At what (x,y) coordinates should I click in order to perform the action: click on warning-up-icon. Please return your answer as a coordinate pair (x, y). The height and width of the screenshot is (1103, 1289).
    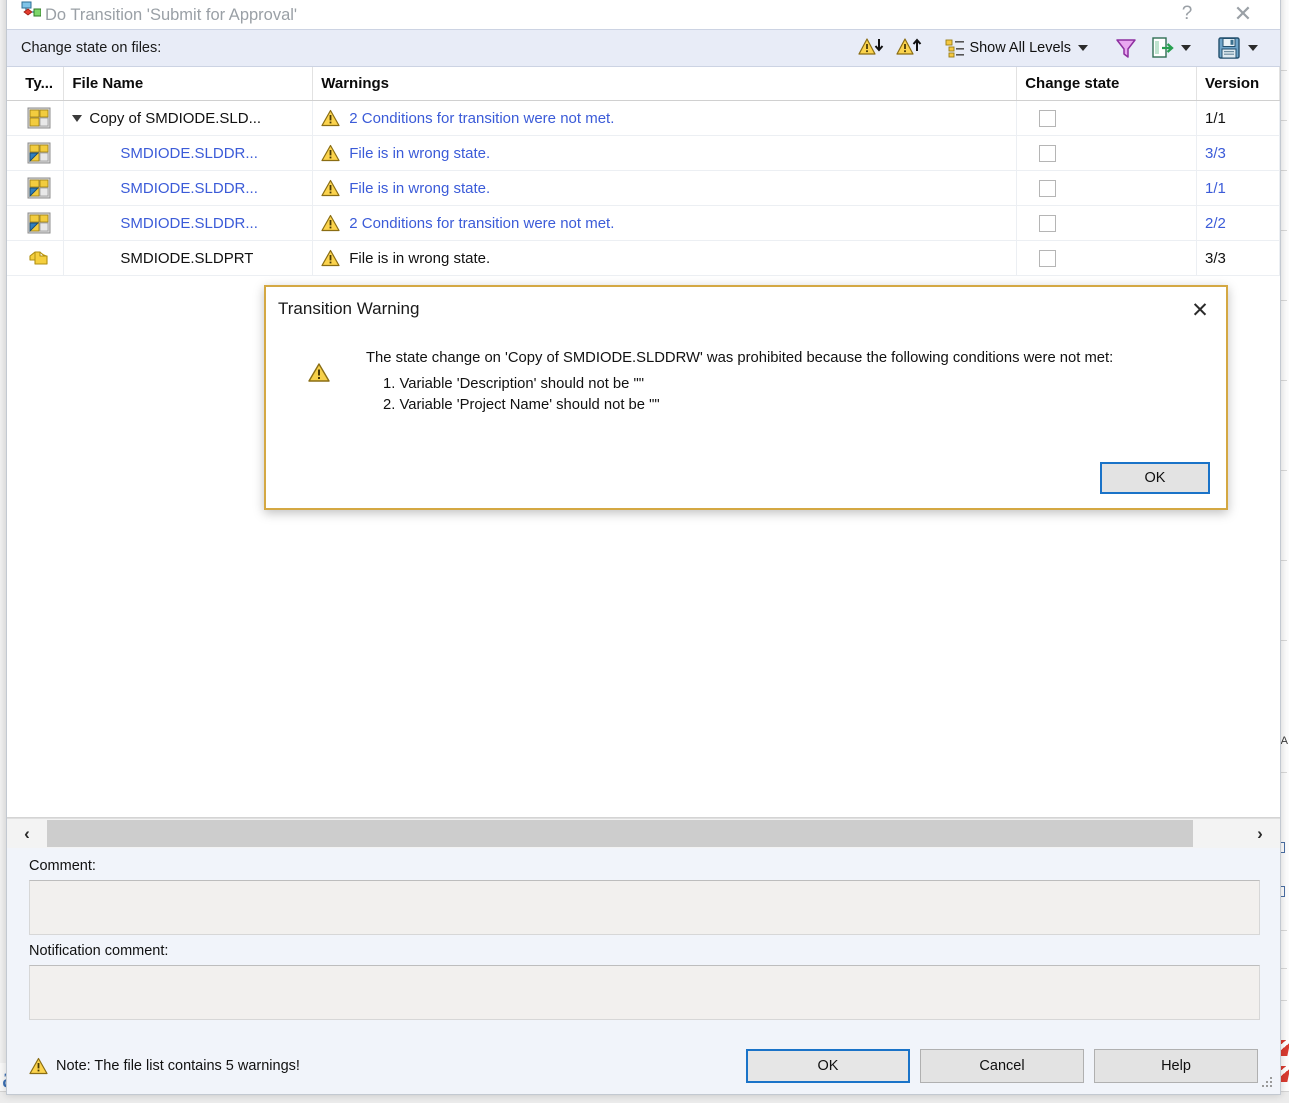
    Looking at the image, I should click on (909, 46).